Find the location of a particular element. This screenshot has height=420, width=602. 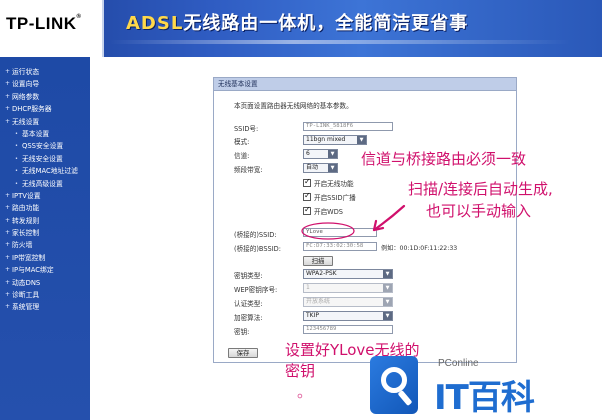

wep-index-select: 1 ▼ is located at coordinates (348, 288).